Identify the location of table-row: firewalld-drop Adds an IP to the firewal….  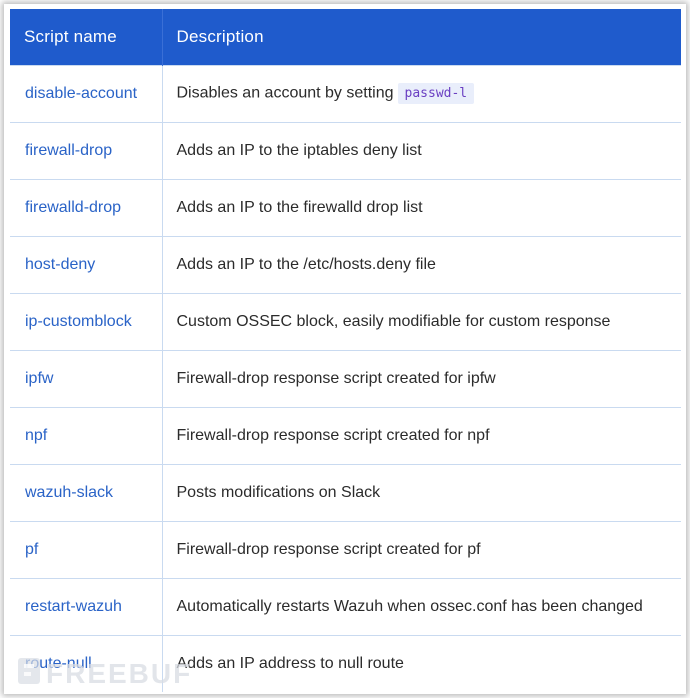
(345, 207).